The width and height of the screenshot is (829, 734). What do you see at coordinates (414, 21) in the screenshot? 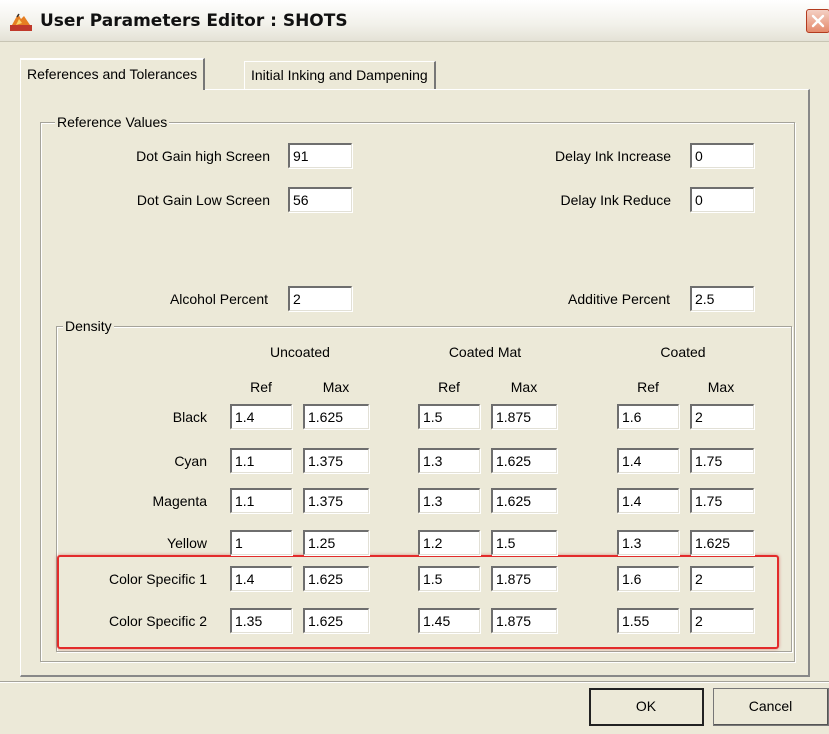
I see `title-bar: User Parameters Editor : SHOTS` at bounding box center [414, 21].